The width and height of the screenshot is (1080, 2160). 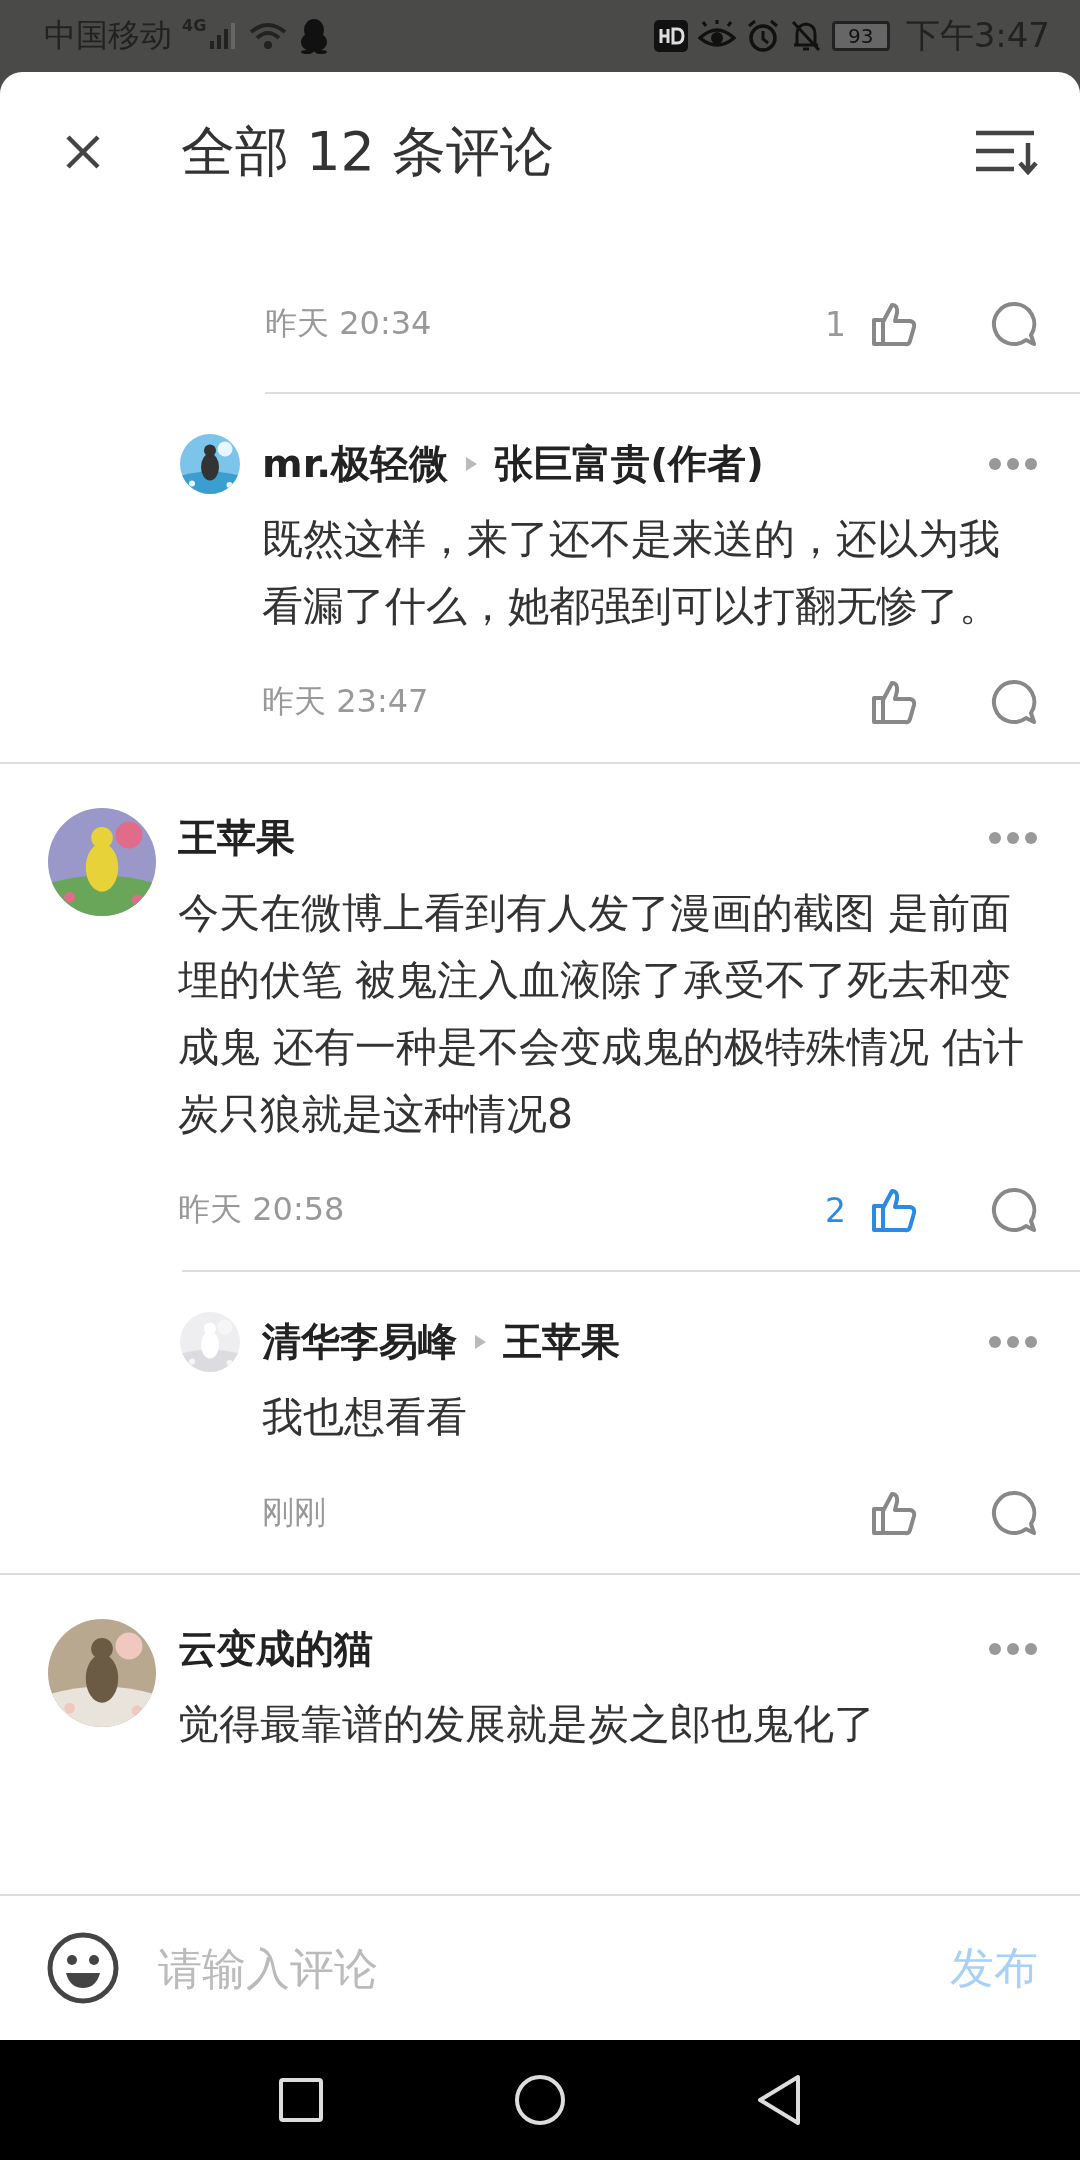 I want to click on close-icon, so click(x=83, y=152).